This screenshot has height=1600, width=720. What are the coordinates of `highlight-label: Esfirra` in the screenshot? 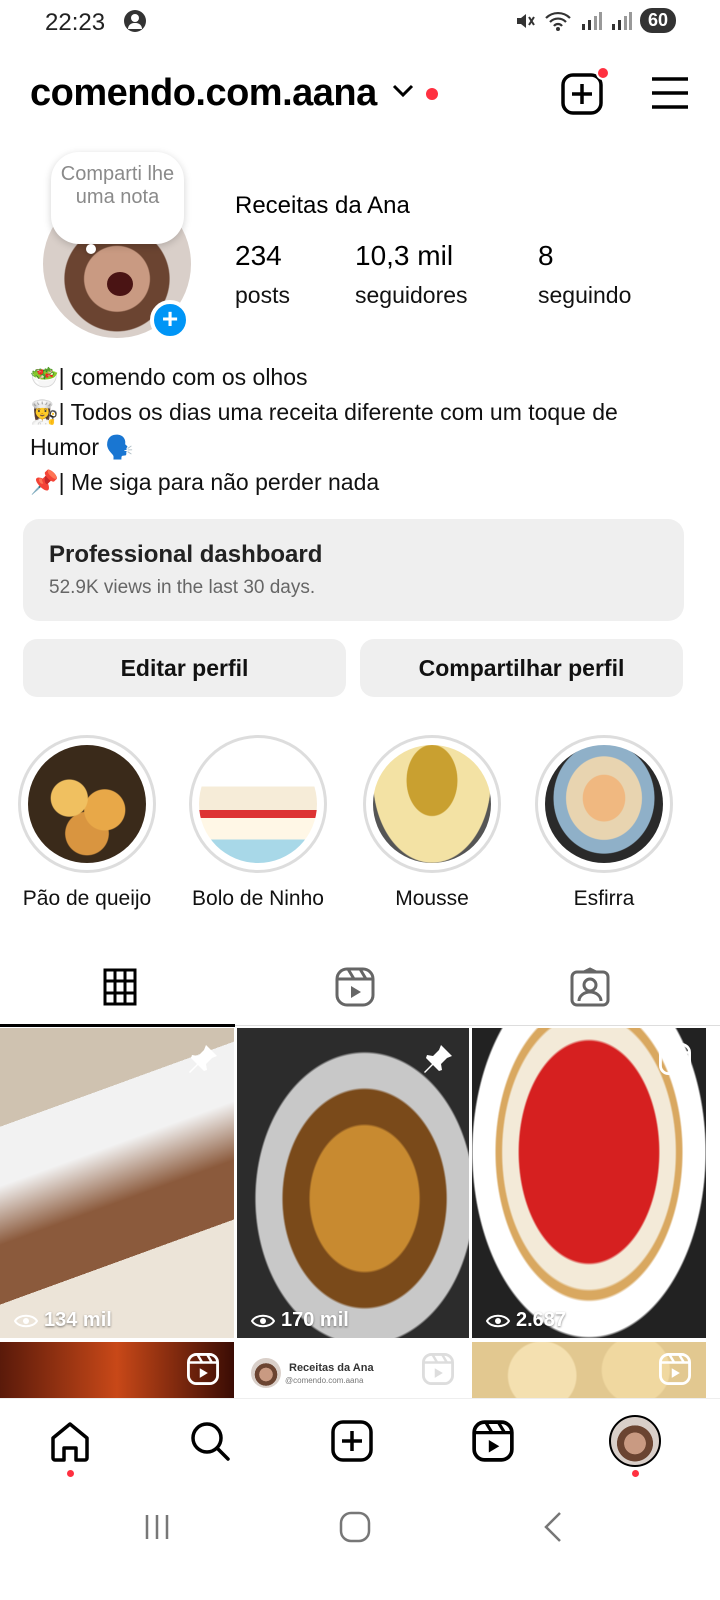 It's located at (604, 898).